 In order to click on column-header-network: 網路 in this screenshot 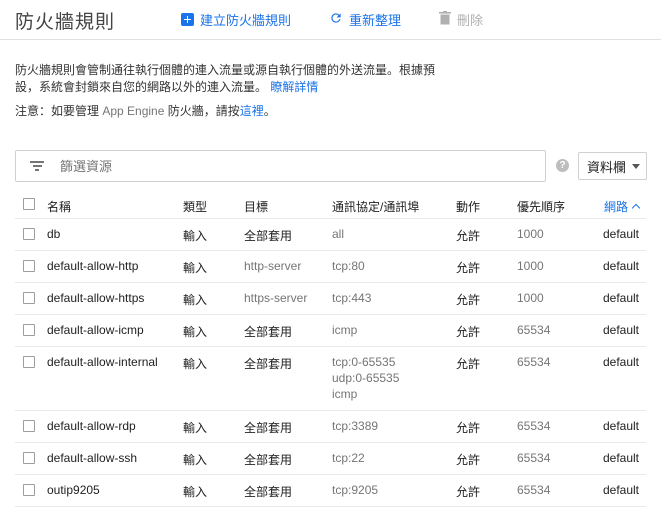, I will do `click(622, 206)`.